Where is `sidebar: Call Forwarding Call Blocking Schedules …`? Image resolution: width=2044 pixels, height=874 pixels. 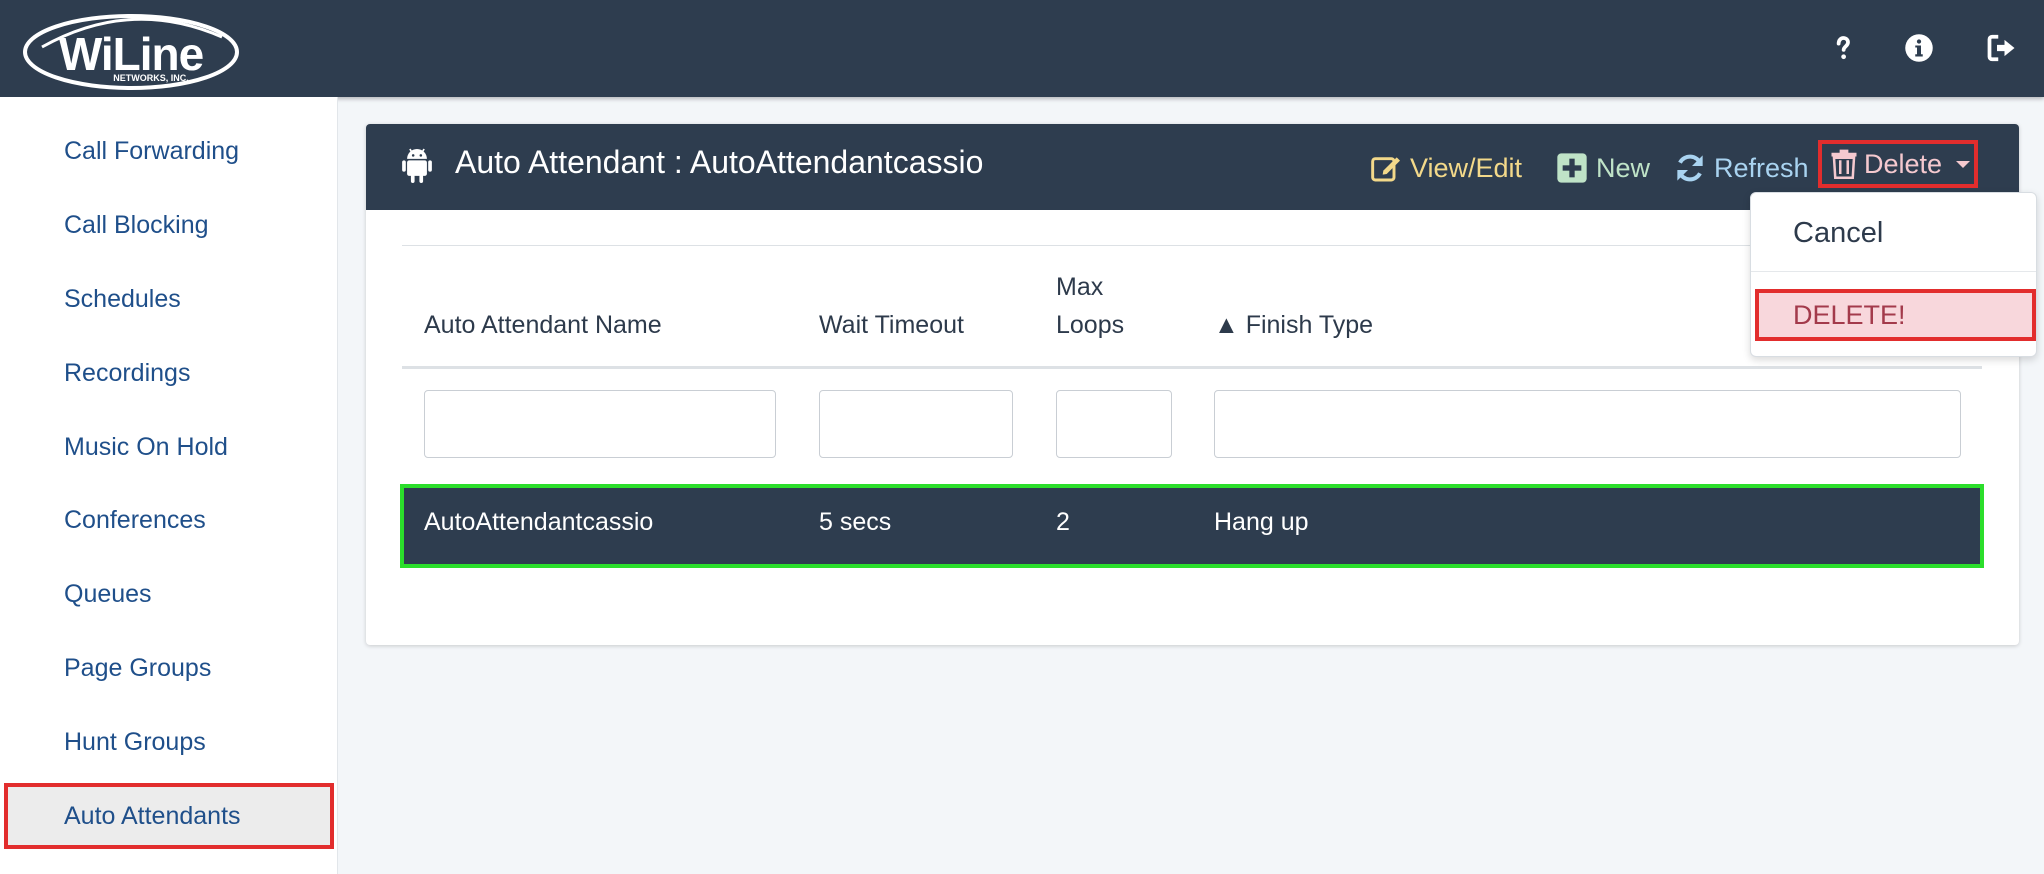
sidebar: Call Forwarding Call Blocking Schedules … is located at coordinates (169, 485).